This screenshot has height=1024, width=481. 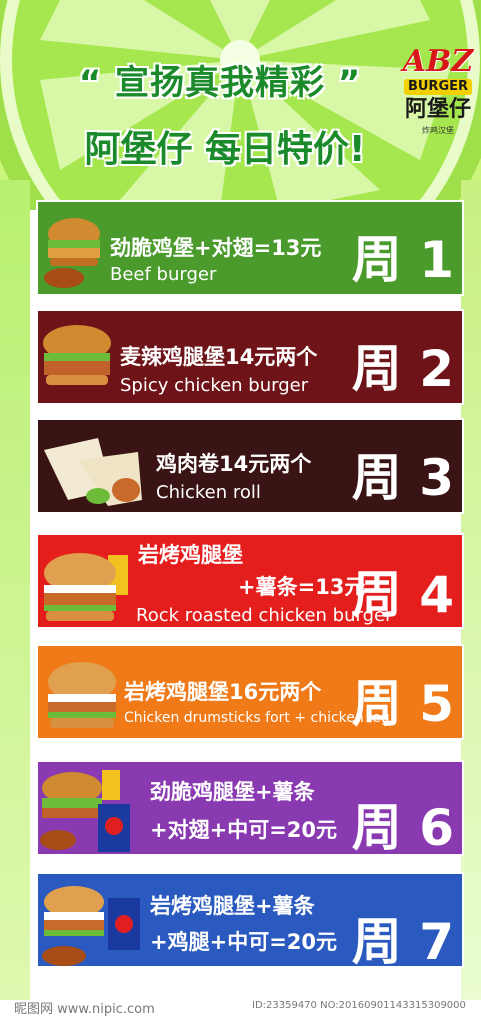 What do you see at coordinates (82, 695) in the screenshot?
I see `rock-roasted-burger-image` at bounding box center [82, 695].